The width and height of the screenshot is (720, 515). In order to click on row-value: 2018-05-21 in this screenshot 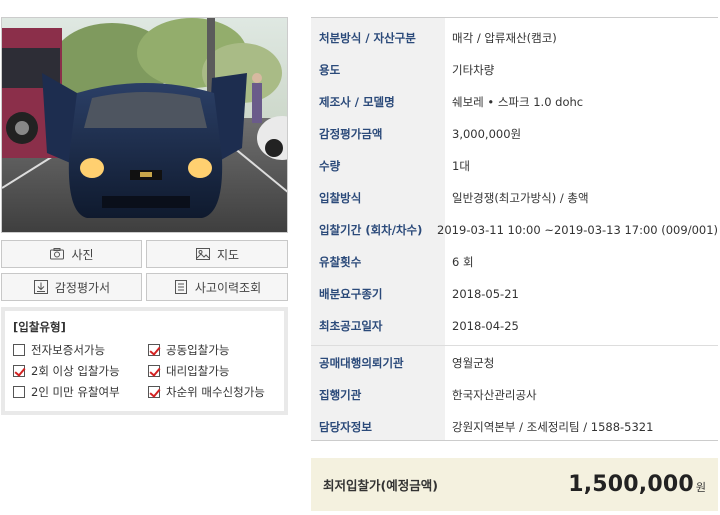, I will do `click(485, 294)`.